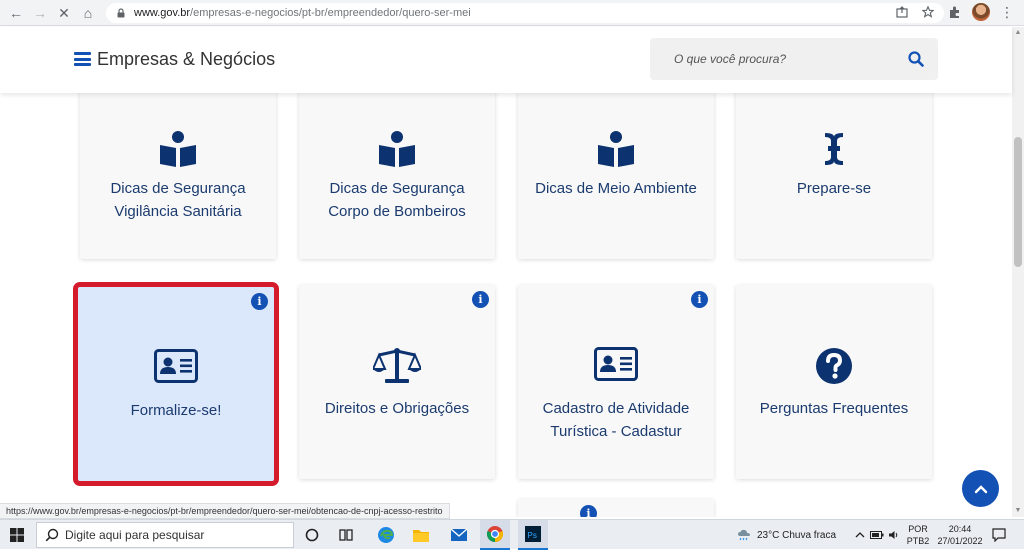  I want to click on site-header: Empresas & Negócios, so click(506, 60).